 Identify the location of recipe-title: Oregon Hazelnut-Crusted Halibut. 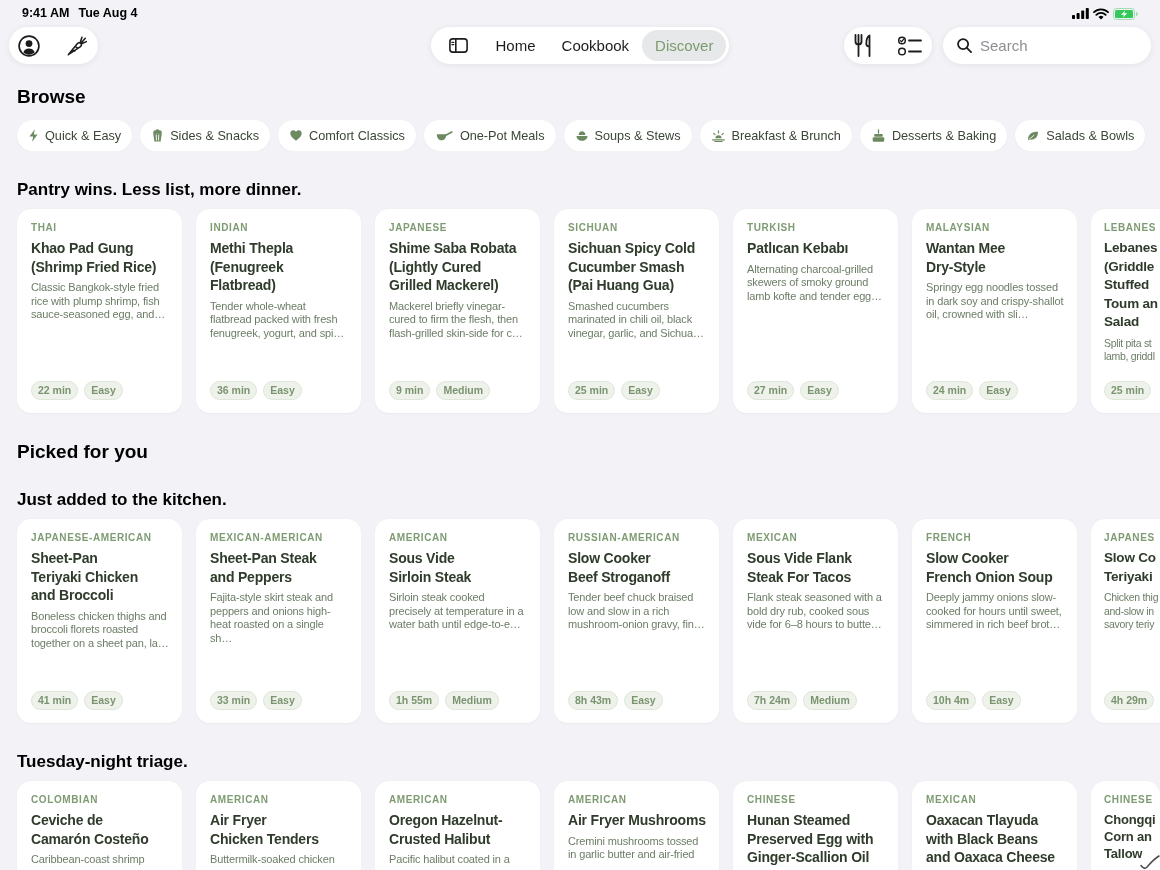
(446, 829).